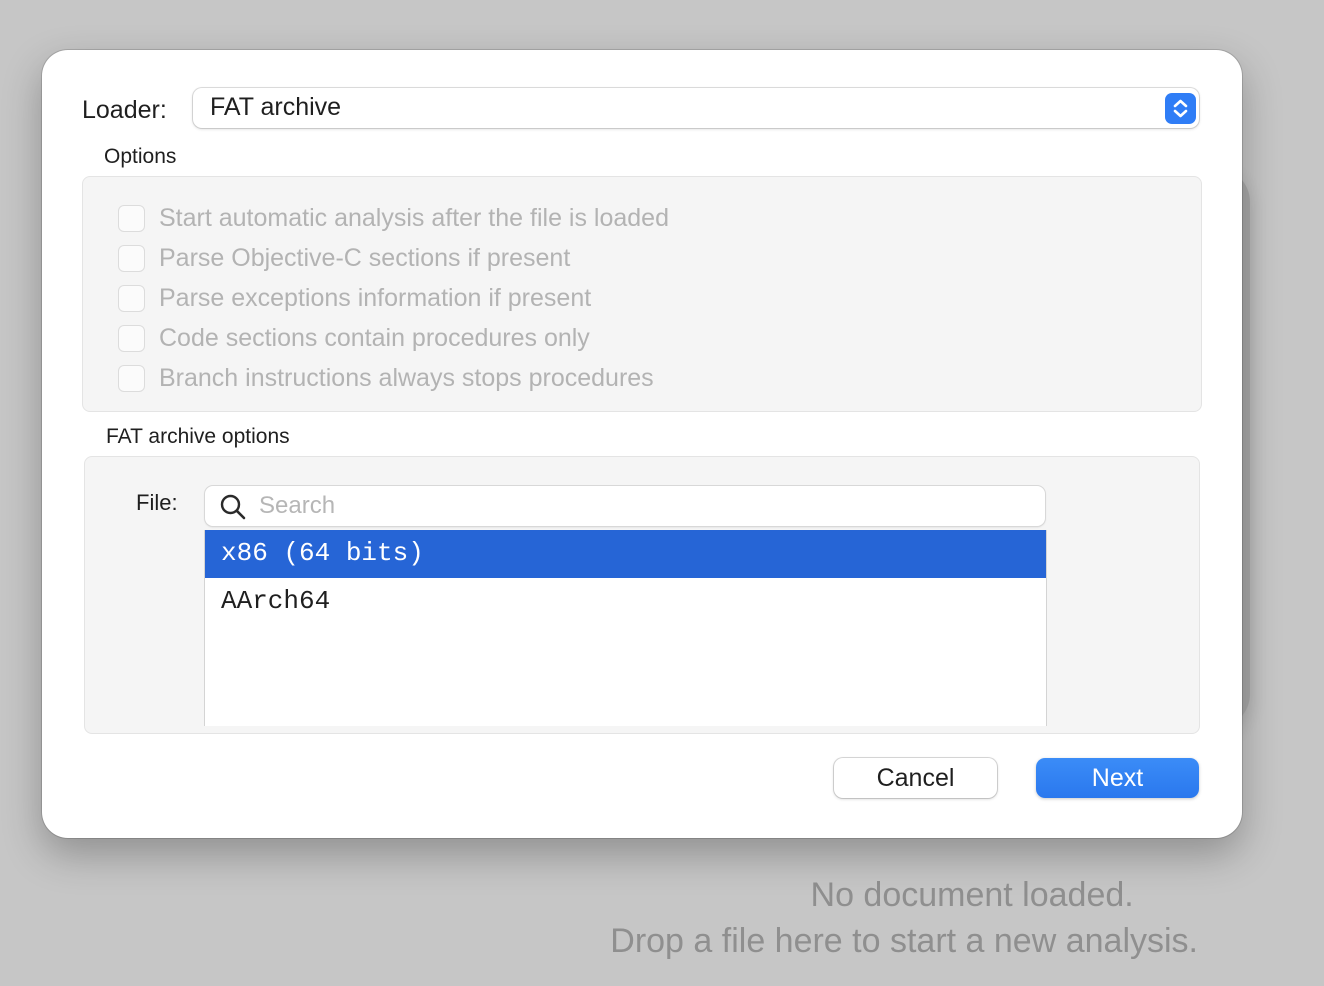  Describe the element at coordinates (1180, 108) in the screenshot. I see `chevron-up-down-icon` at that location.